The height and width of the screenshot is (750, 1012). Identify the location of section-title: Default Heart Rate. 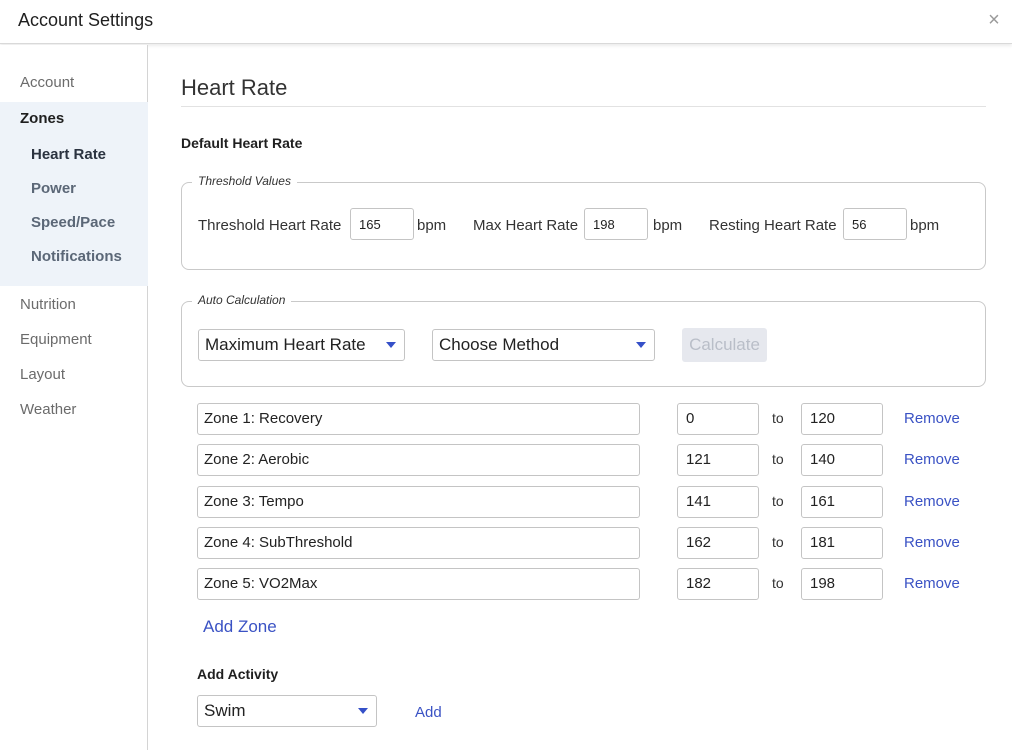
(242, 143).